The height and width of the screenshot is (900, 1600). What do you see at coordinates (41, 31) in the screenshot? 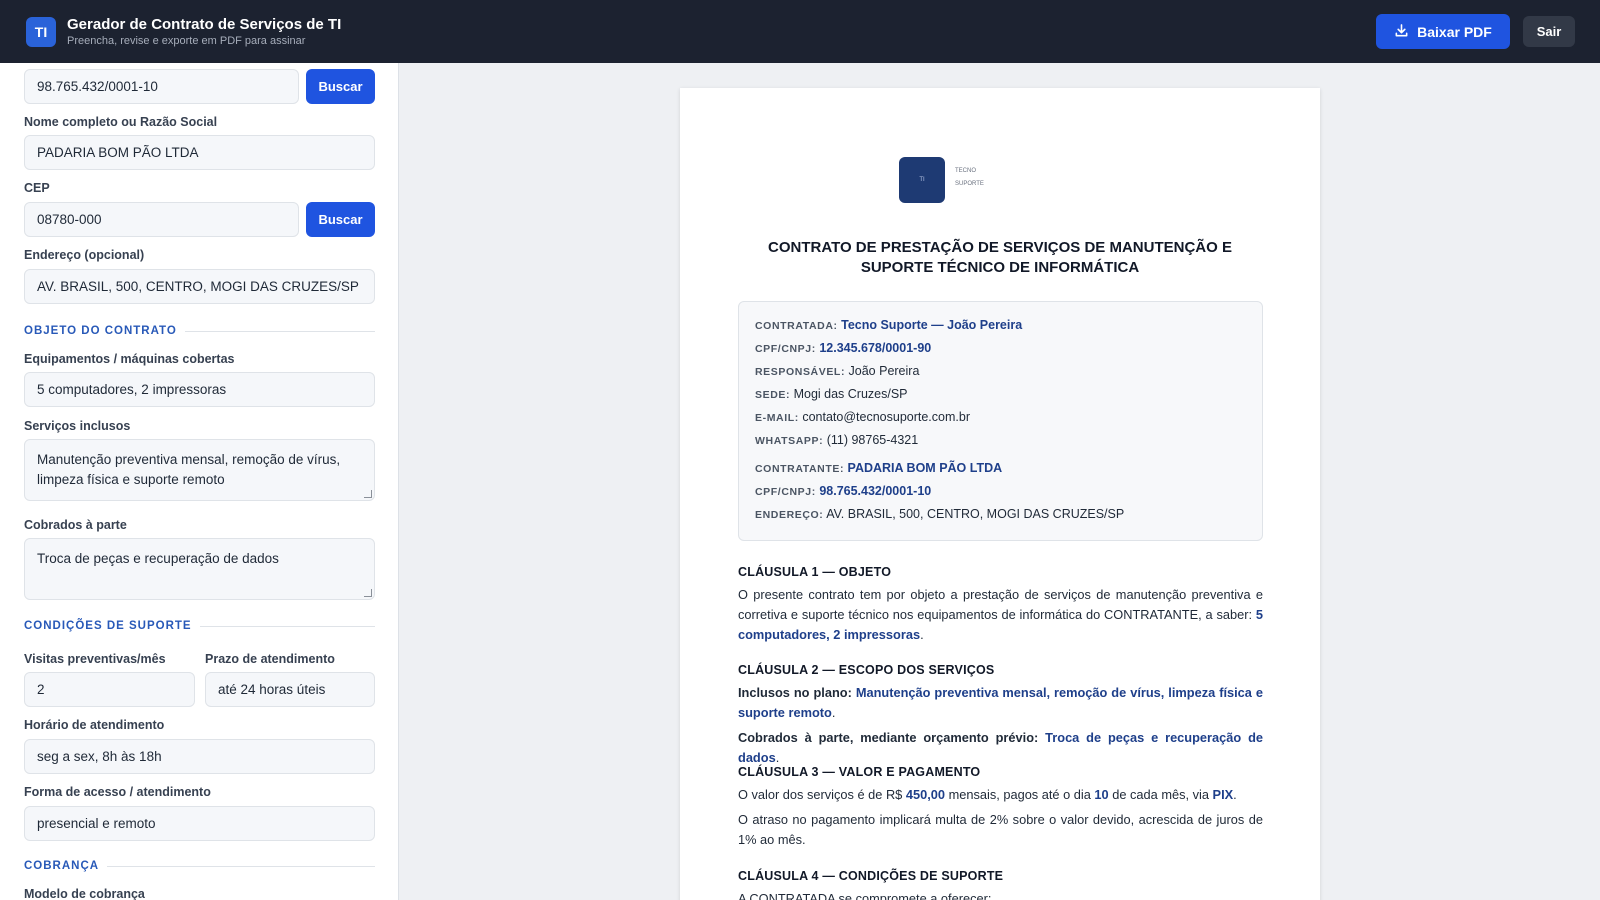
I see `app-logo: TI` at bounding box center [41, 31].